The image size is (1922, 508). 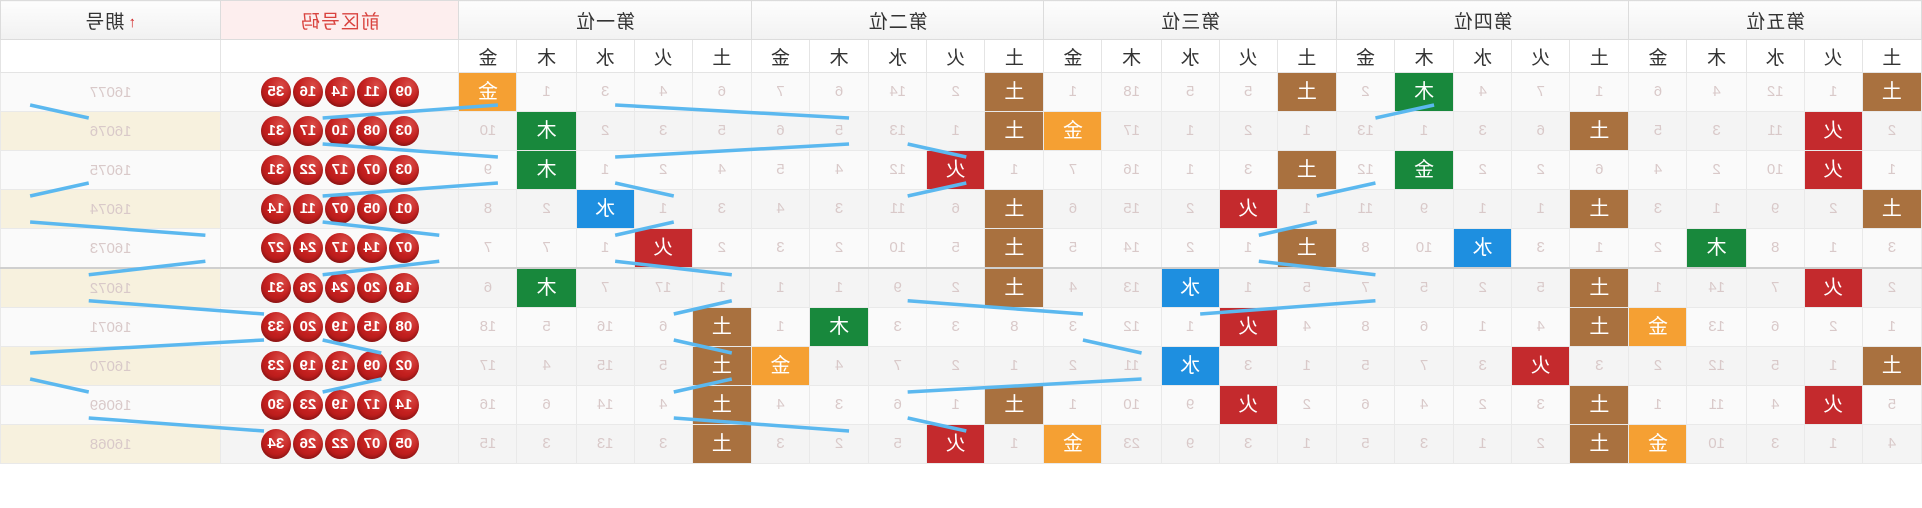 I want to click on front-zone-balls: 0507222634, so click(x=339, y=444).